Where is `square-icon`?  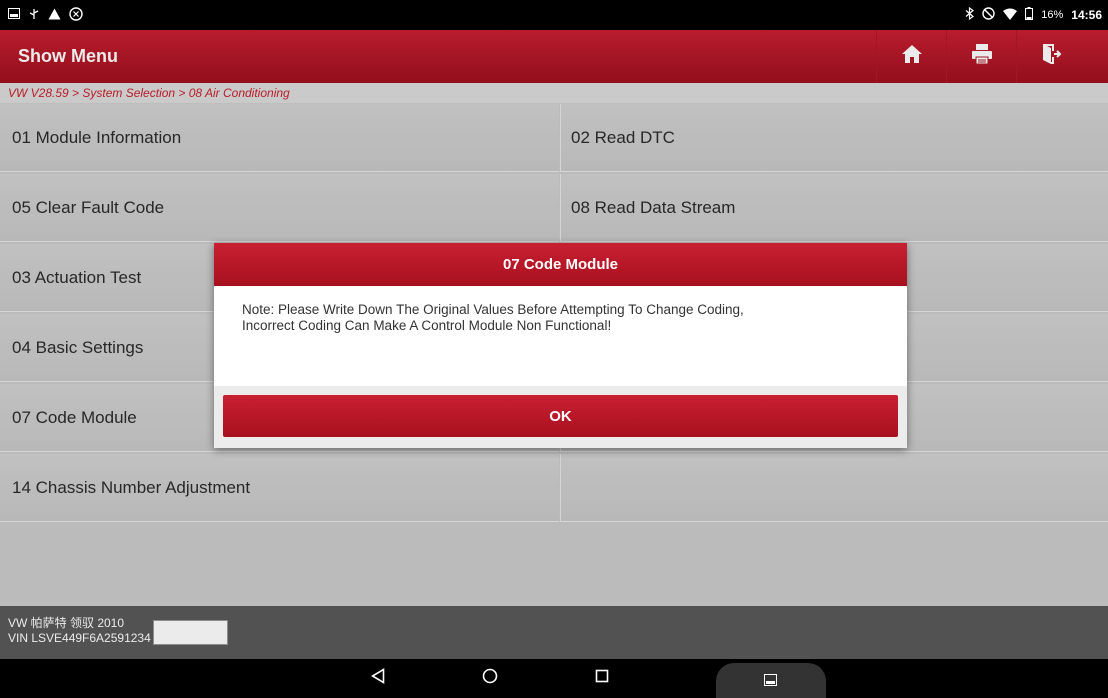 square-icon is located at coordinates (602, 678).